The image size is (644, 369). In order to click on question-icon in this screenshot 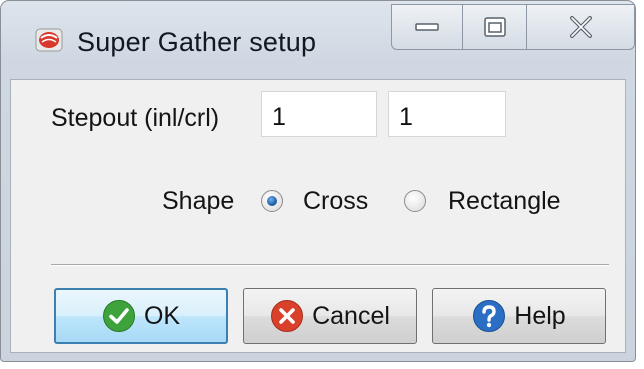, I will do `click(489, 316)`.